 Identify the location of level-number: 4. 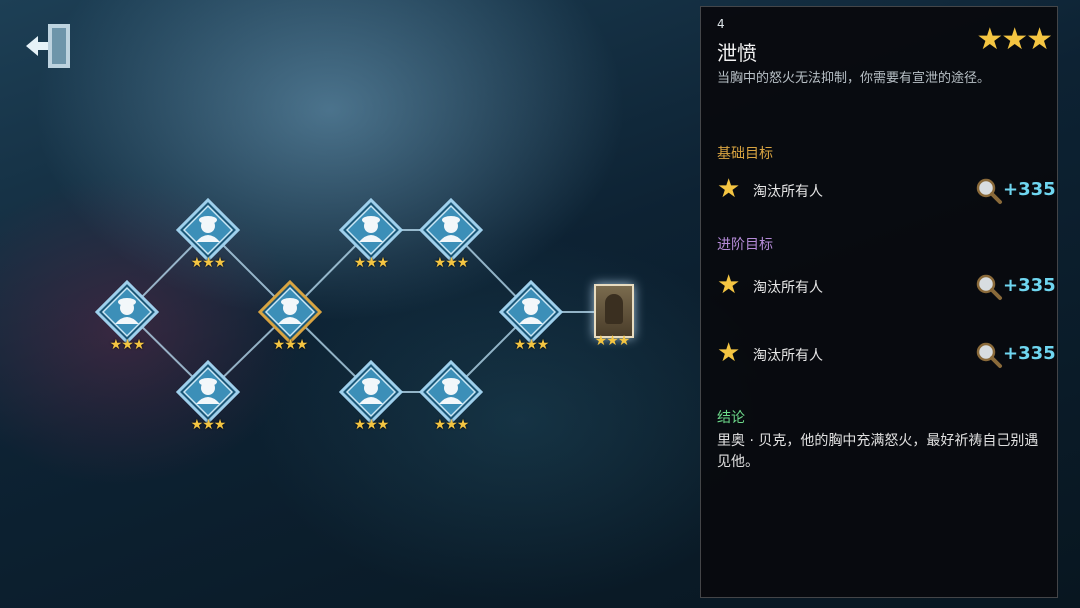
(721, 24).